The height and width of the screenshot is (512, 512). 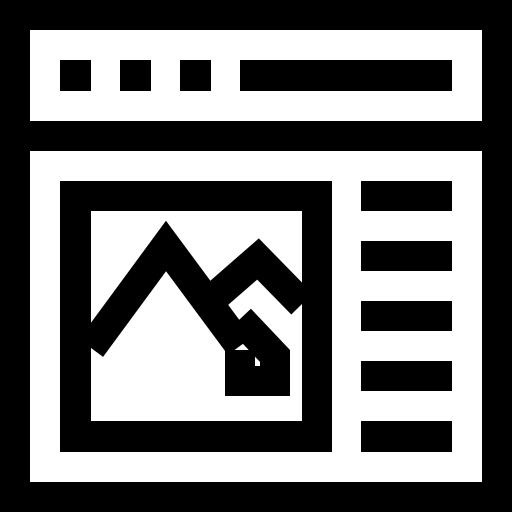 I want to click on address-bar, so click(x=346, y=75).